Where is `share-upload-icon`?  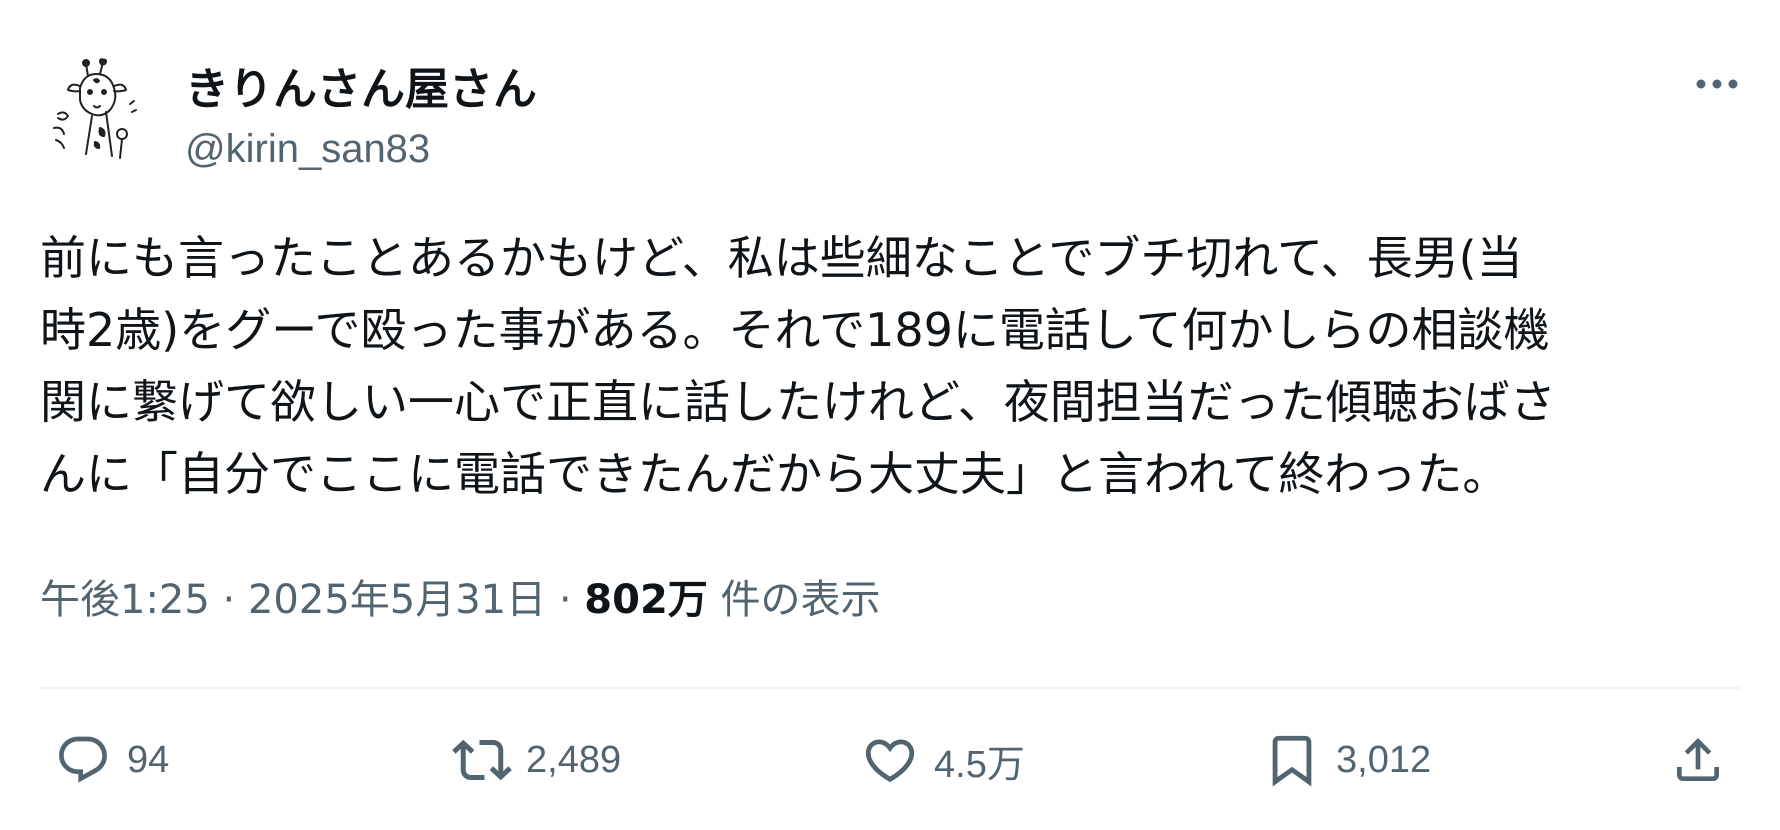
share-upload-icon is located at coordinates (1698, 760).